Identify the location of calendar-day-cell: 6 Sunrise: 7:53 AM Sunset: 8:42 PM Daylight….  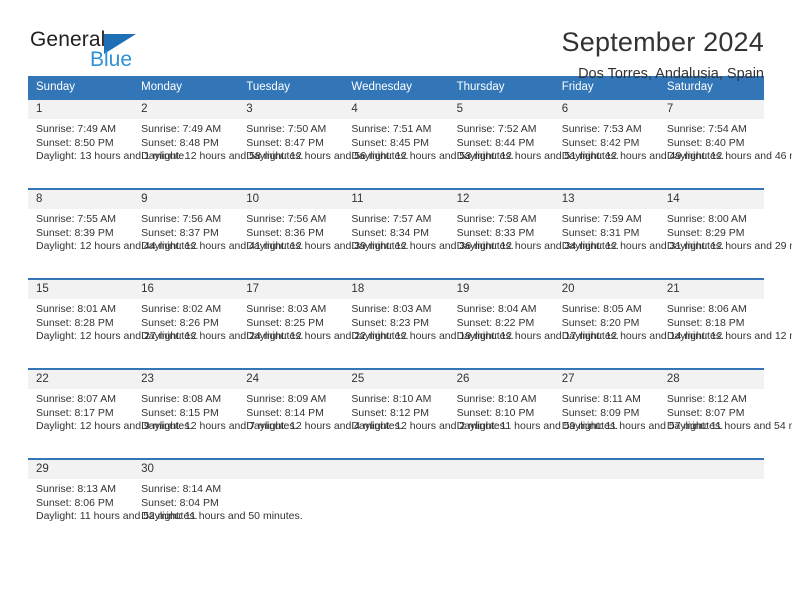
(638, 143).